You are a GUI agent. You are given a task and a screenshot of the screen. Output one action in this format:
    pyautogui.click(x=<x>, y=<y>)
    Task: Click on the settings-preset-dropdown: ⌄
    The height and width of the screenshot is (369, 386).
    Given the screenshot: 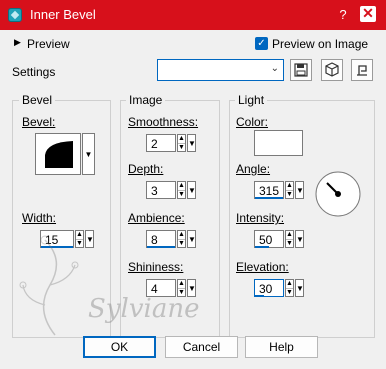 What is the action you would take?
    pyautogui.click(x=220, y=70)
    